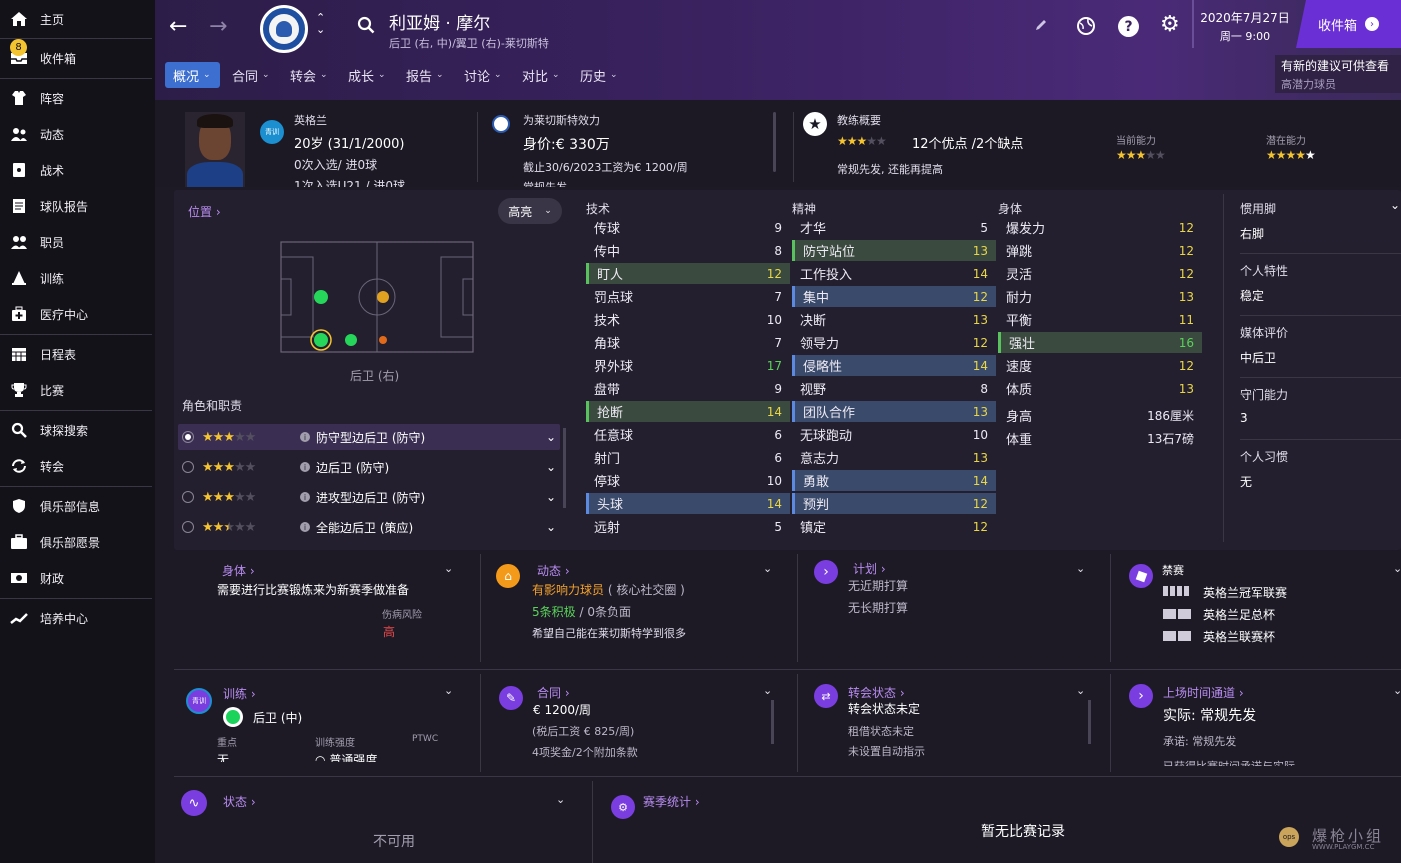 The height and width of the screenshot is (863, 1401). Describe the element at coordinates (1348, 24) in the screenshot. I see `inbox-continue-button: 收件箱 ›` at that location.